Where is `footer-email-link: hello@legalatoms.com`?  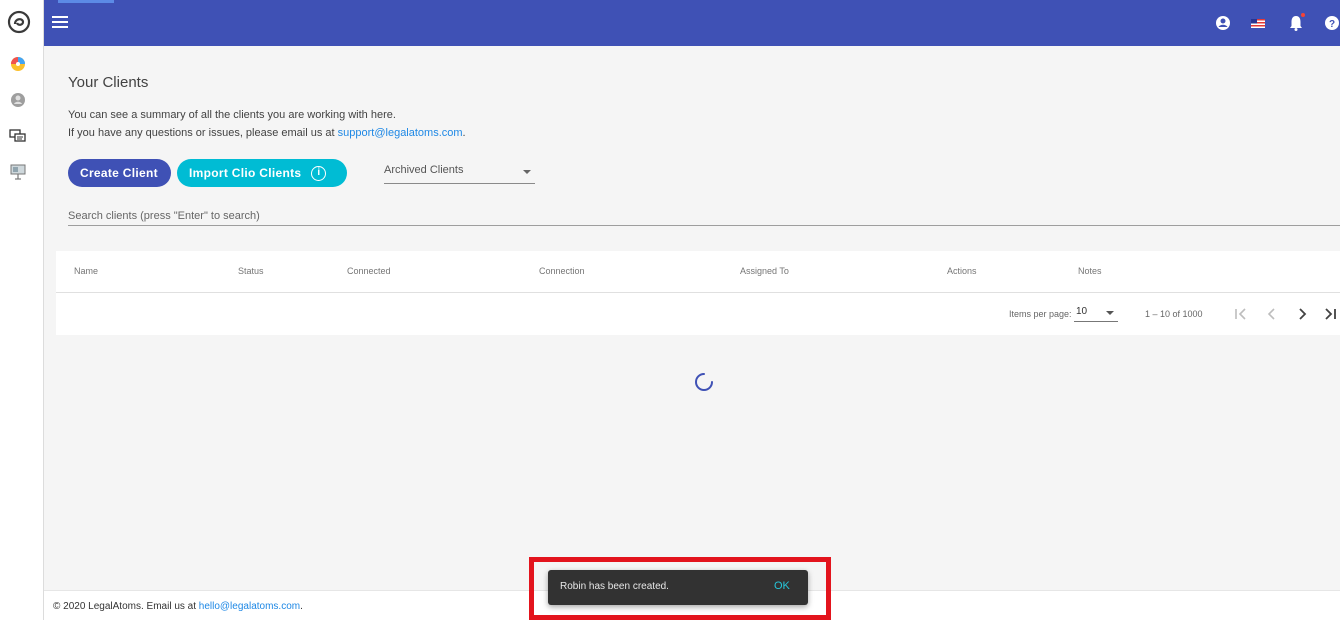 footer-email-link: hello@legalatoms.com is located at coordinates (249, 606).